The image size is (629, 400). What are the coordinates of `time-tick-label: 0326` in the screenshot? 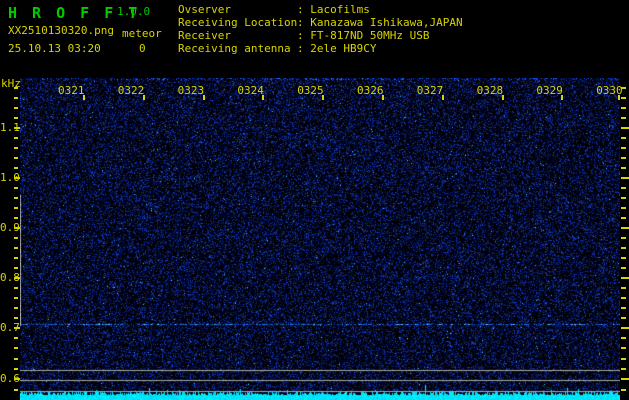 It's located at (370, 90).